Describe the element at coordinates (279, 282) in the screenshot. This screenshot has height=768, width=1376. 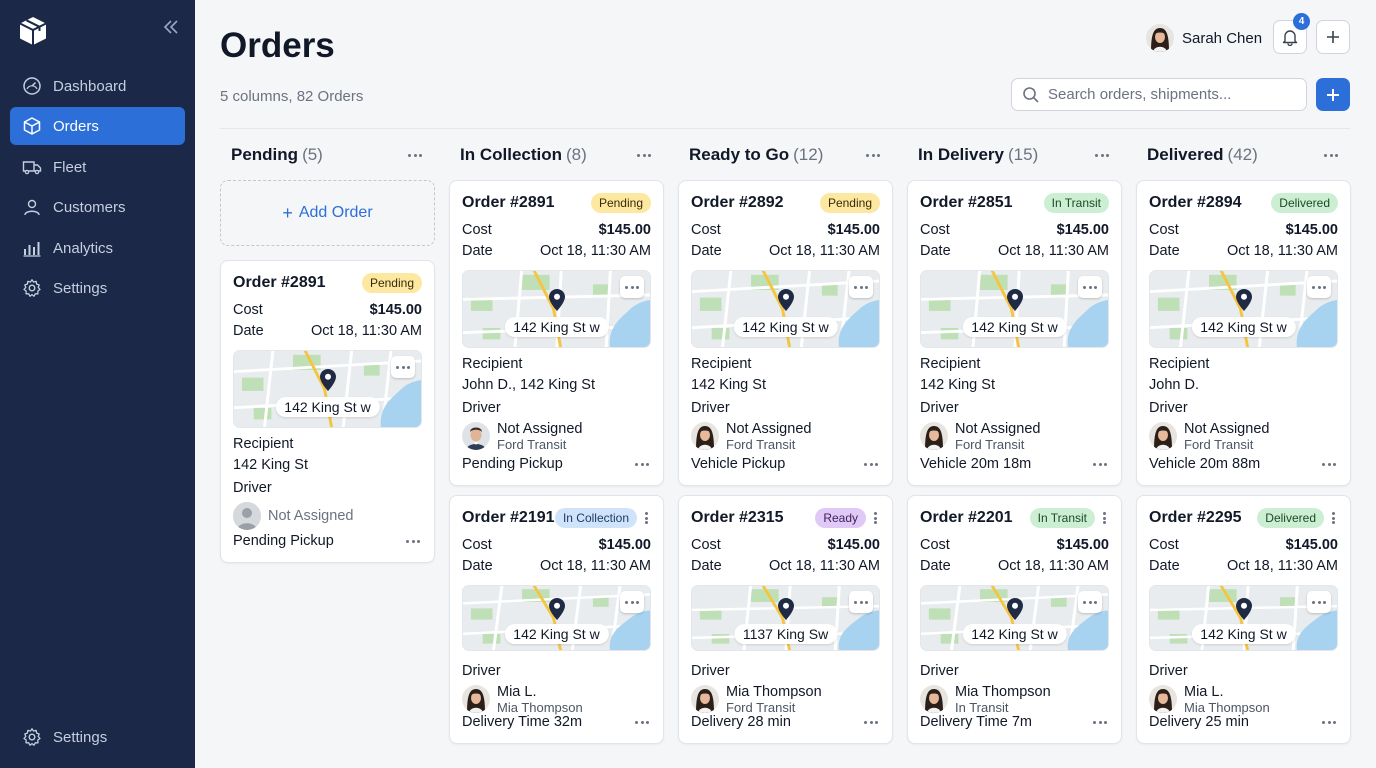
I see `order-number: Order #2891` at that location.